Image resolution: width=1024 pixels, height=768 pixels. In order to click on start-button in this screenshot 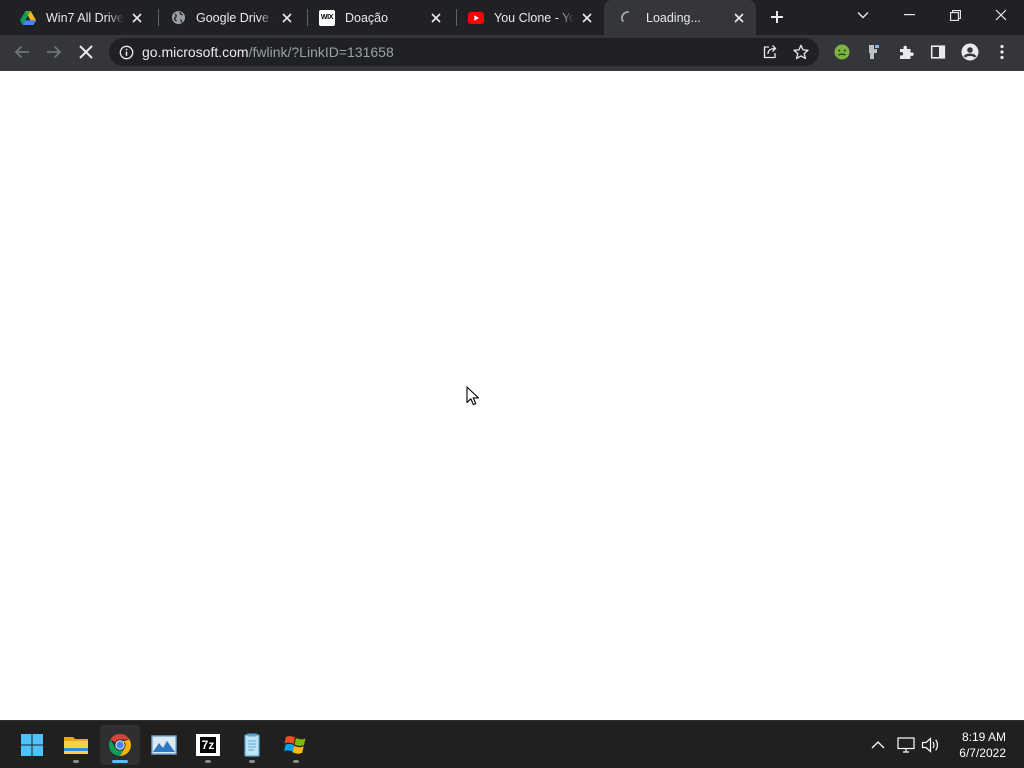, I will do `click(32, 745)`.